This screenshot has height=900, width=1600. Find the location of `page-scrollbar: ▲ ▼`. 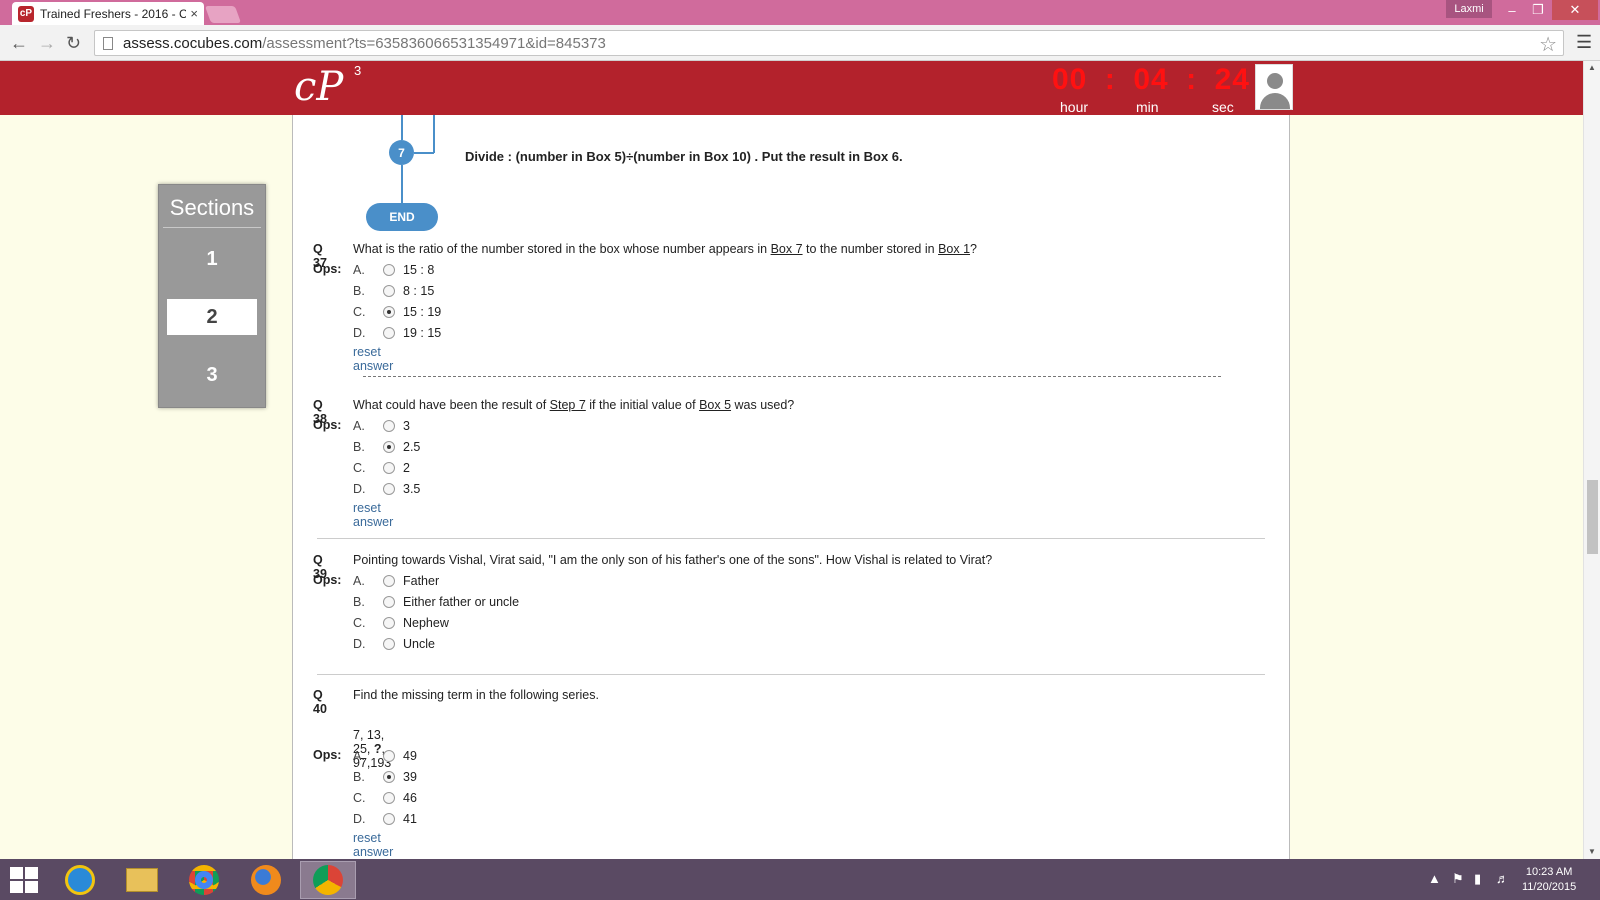

page-scrollbar: ▲ ▼ is located at coordinates (1591, 460).